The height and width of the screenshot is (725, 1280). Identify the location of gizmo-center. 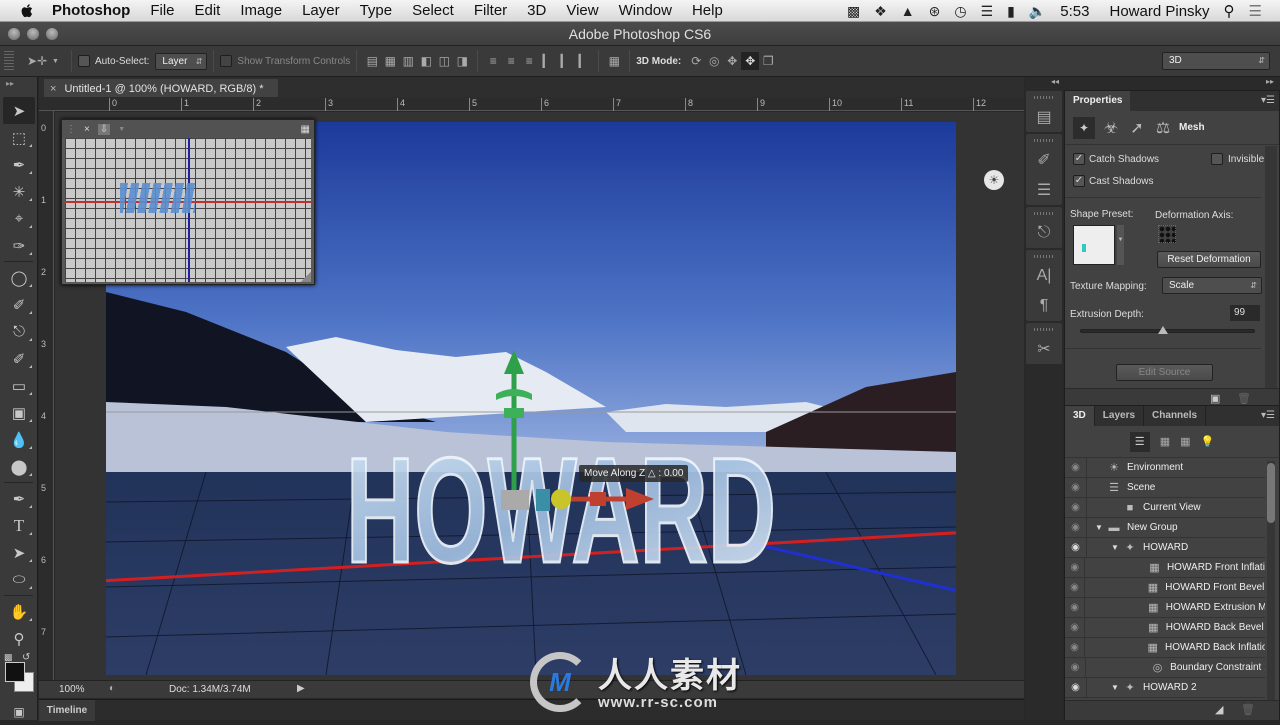
(515, 500).